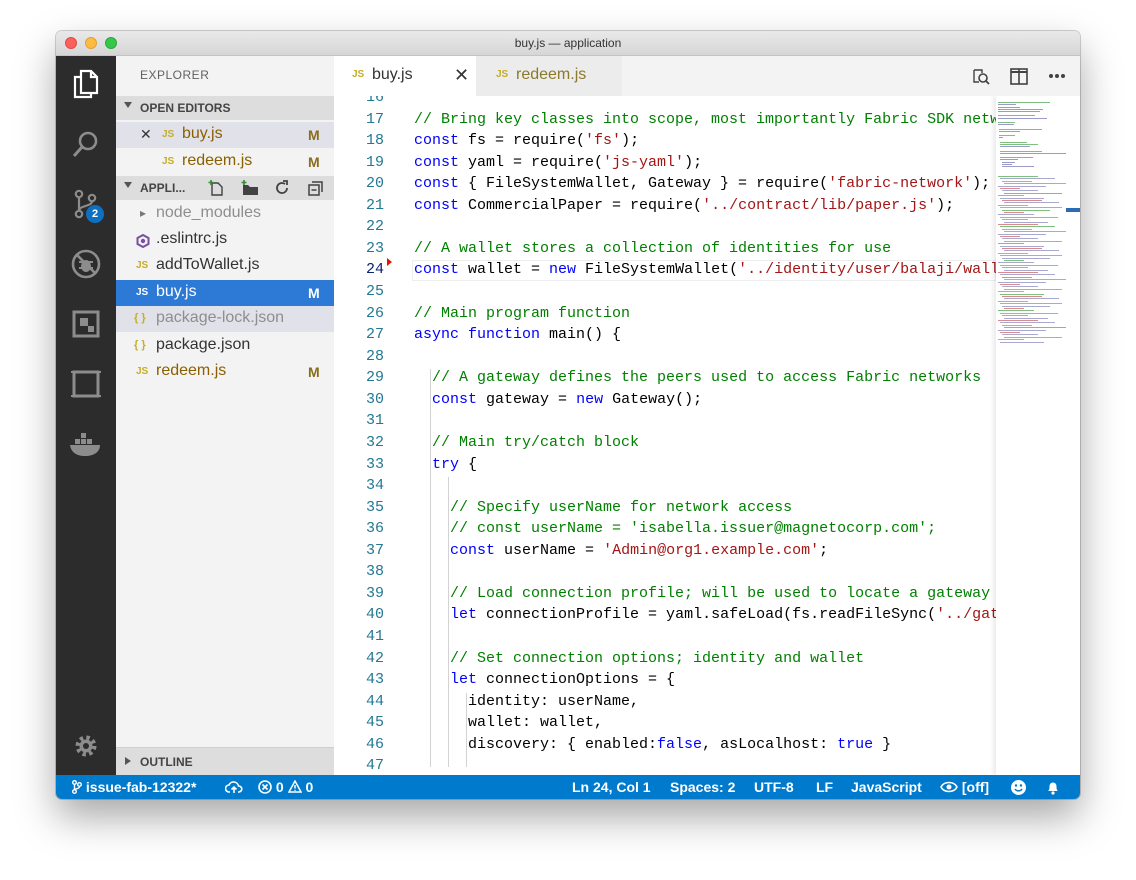 The width and height of the screenshot is (1136, 880). I want to click on feedback-smiley-icon, so click(1018, 787).